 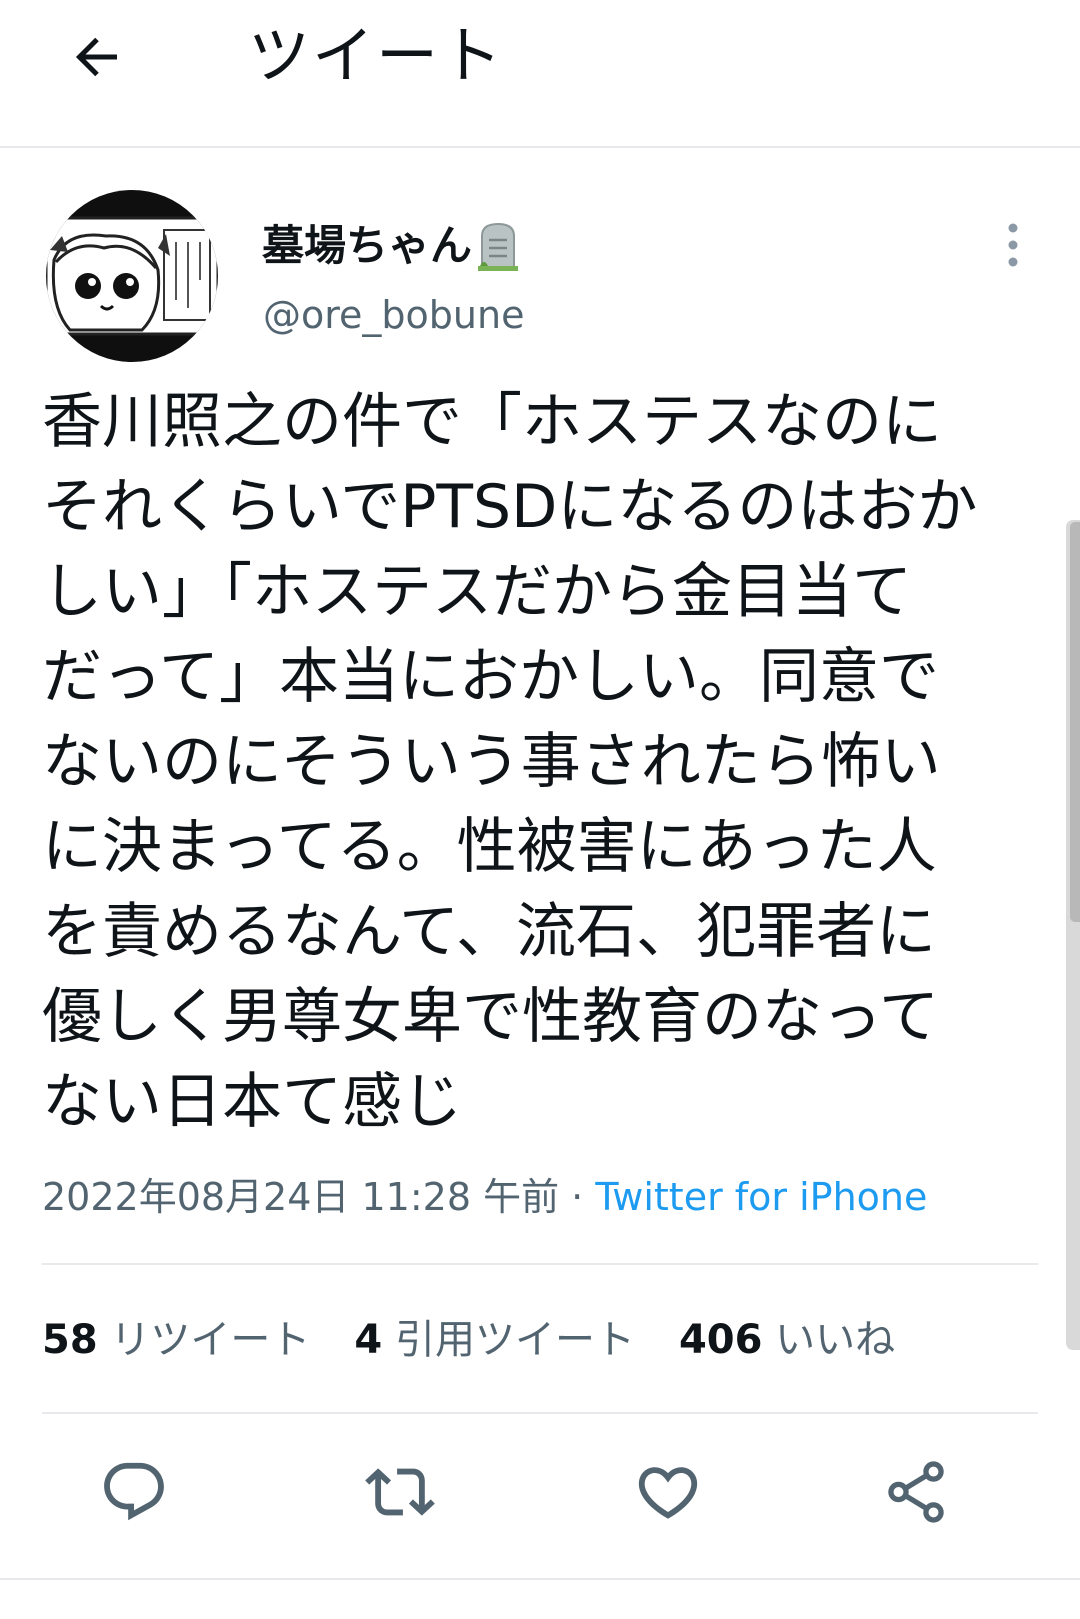 What do you see at coordinates (540, 1413) in the screenshot?
I see `stats-divider` at bounding box center [540, 1413].